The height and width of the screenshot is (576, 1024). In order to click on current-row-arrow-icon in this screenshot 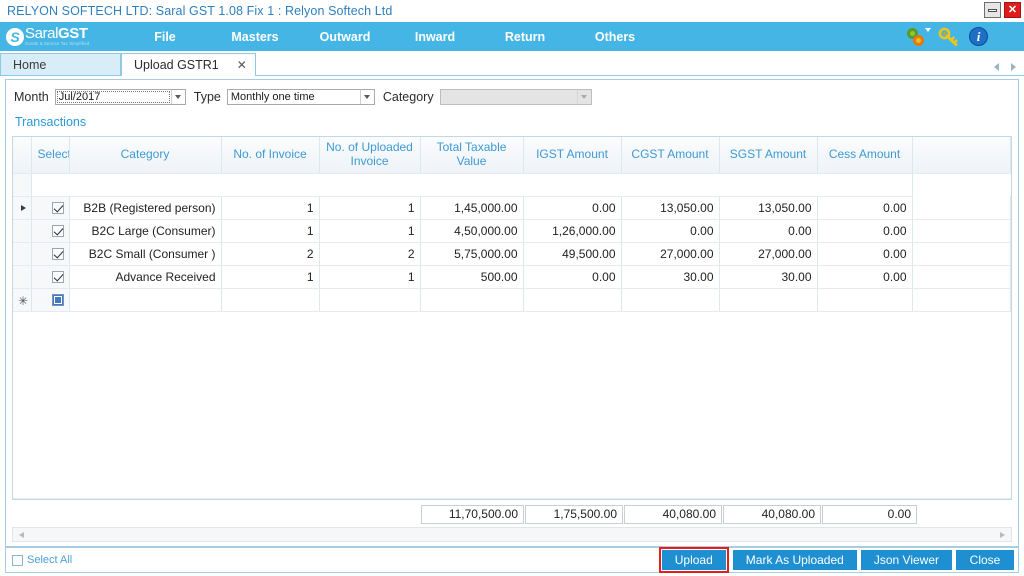, I will do `click(23, 208)`.